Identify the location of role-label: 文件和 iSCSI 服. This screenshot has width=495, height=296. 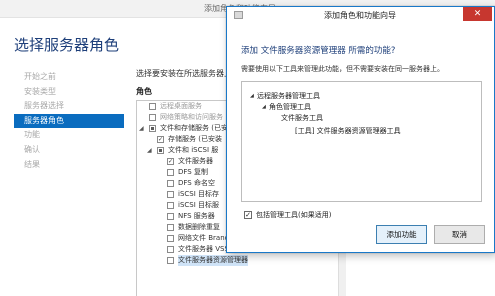
(193, 150).